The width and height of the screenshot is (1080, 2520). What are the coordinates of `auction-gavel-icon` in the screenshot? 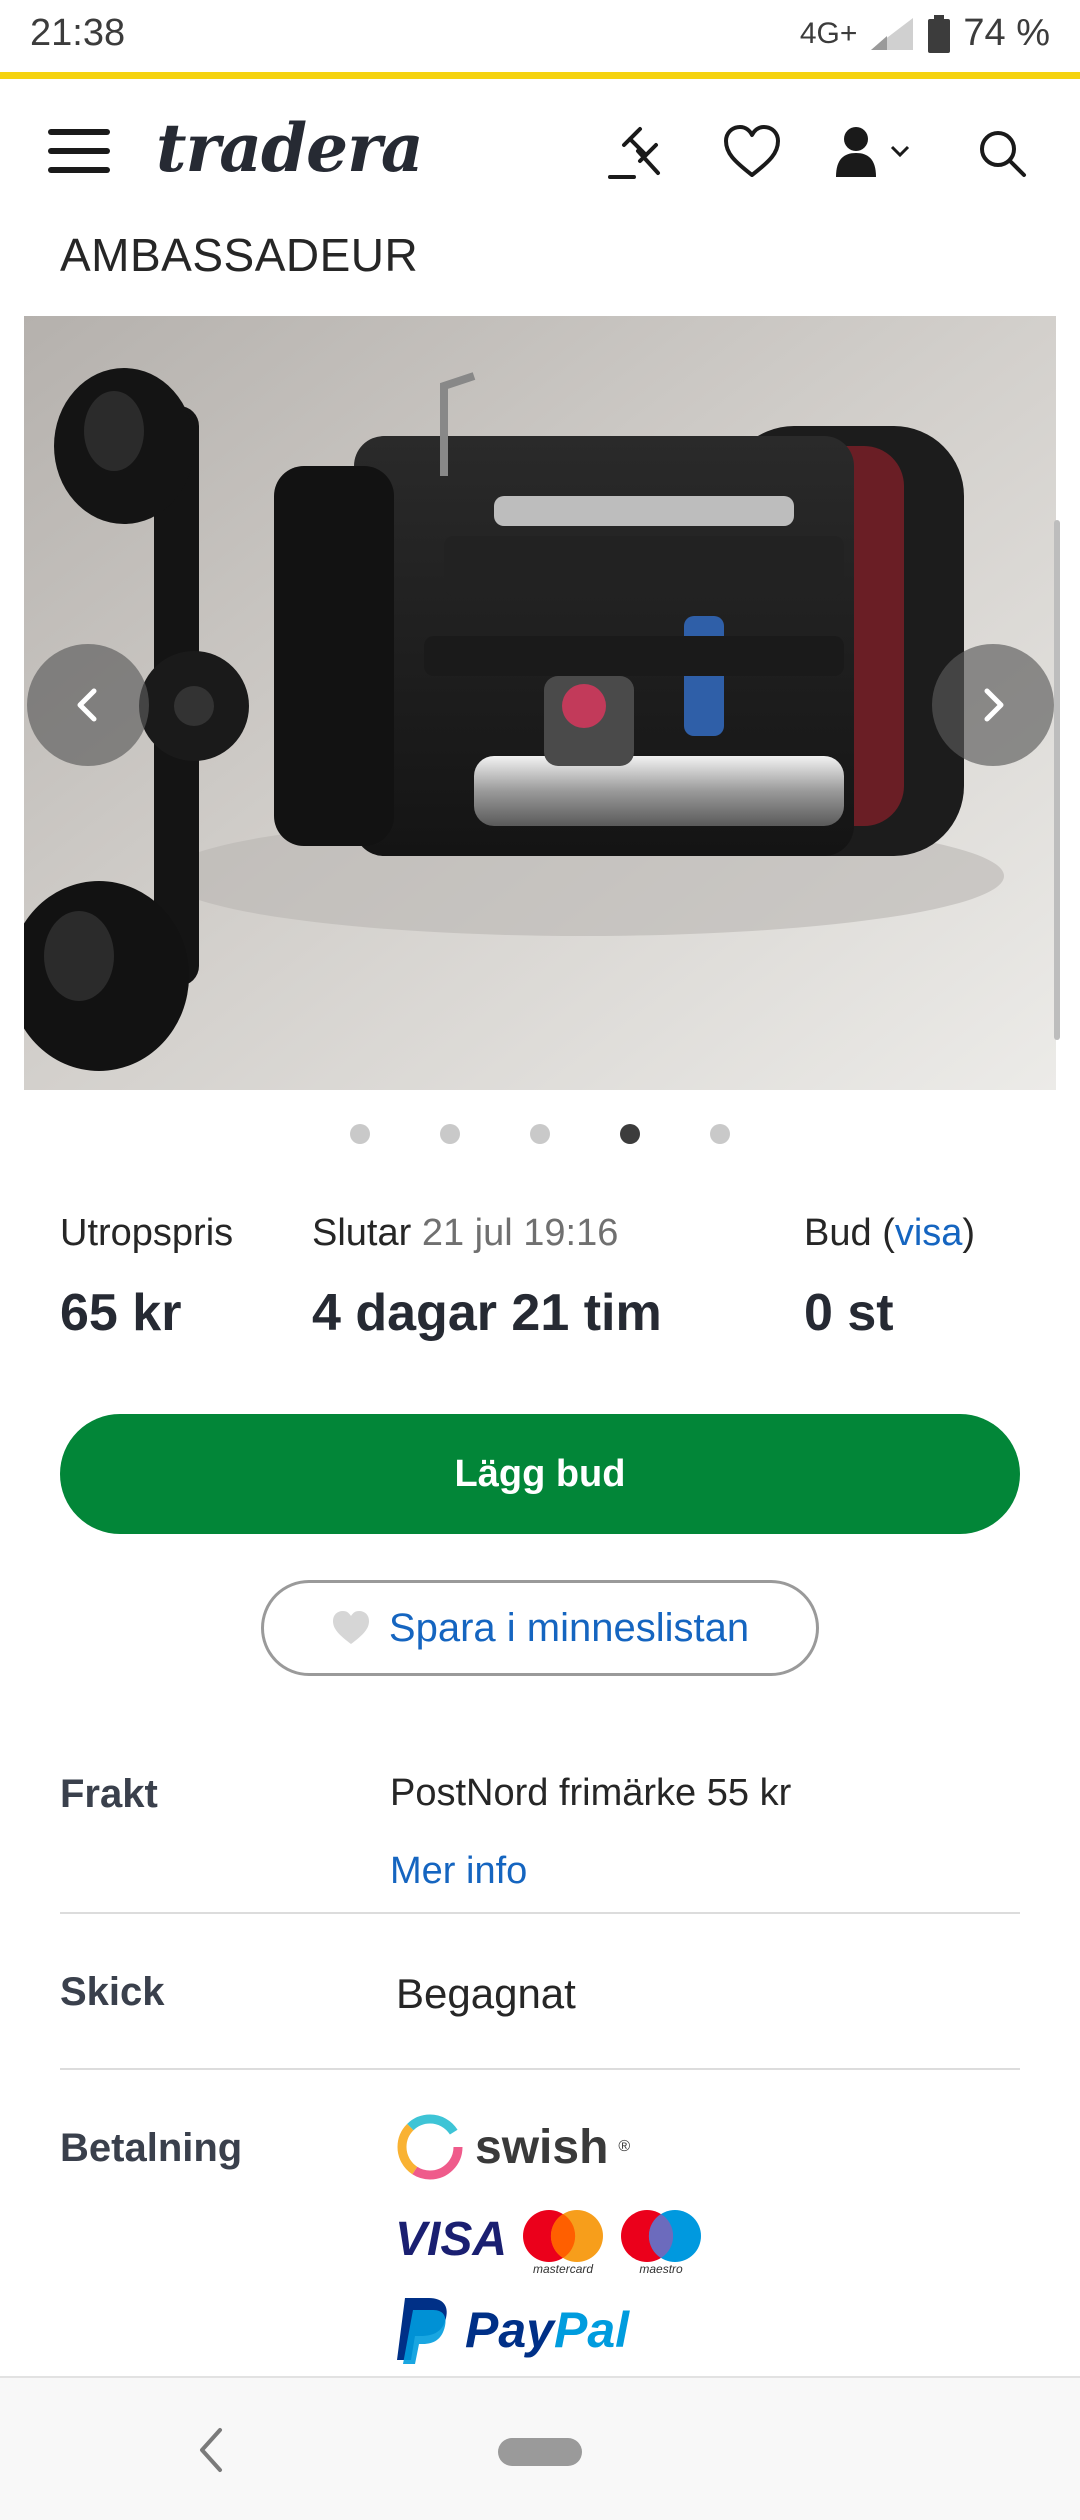 It's located at (636, 153).